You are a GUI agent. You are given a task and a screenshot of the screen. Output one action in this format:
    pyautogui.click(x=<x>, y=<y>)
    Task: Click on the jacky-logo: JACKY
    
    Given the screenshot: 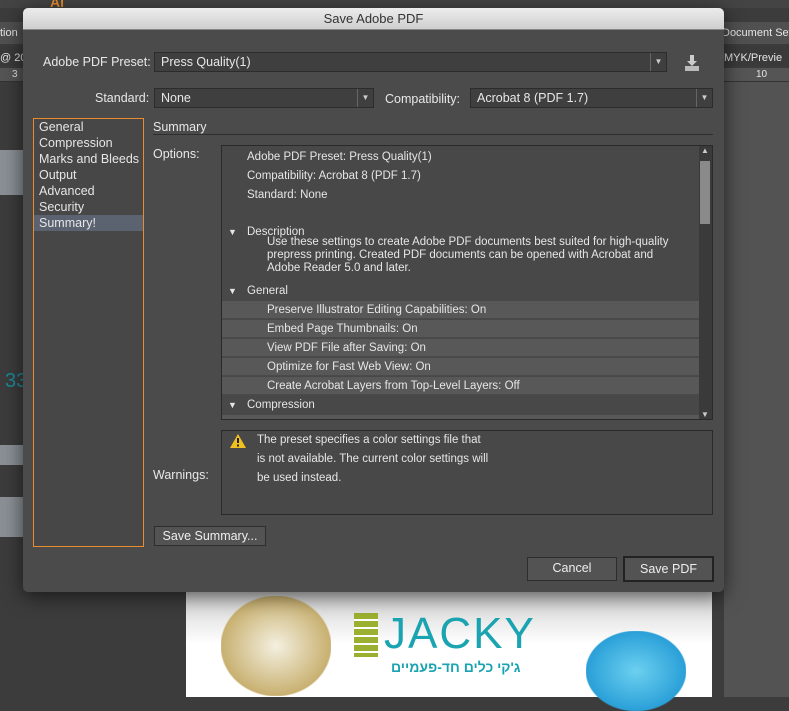 What is the action you would take?
    pyautogui.click(x=460, y=633)
    